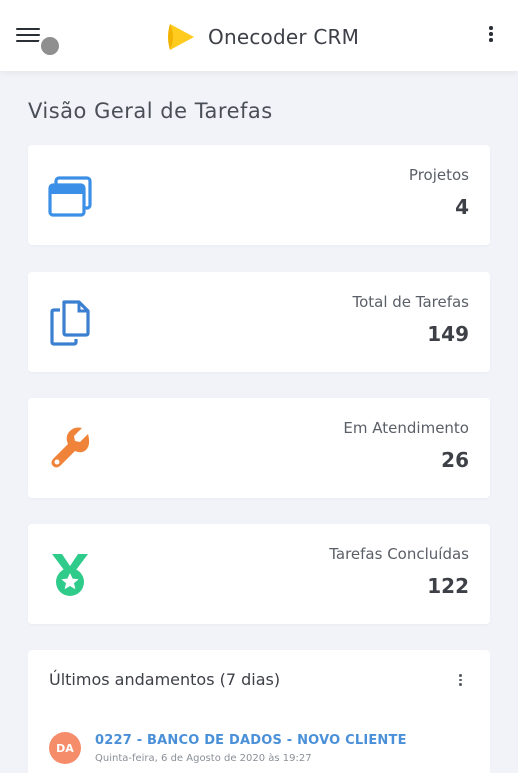 The height and width of the screenshot is (773, 518). I want to click on stat-label: Tarefas Concluídas, so click(399, 554).